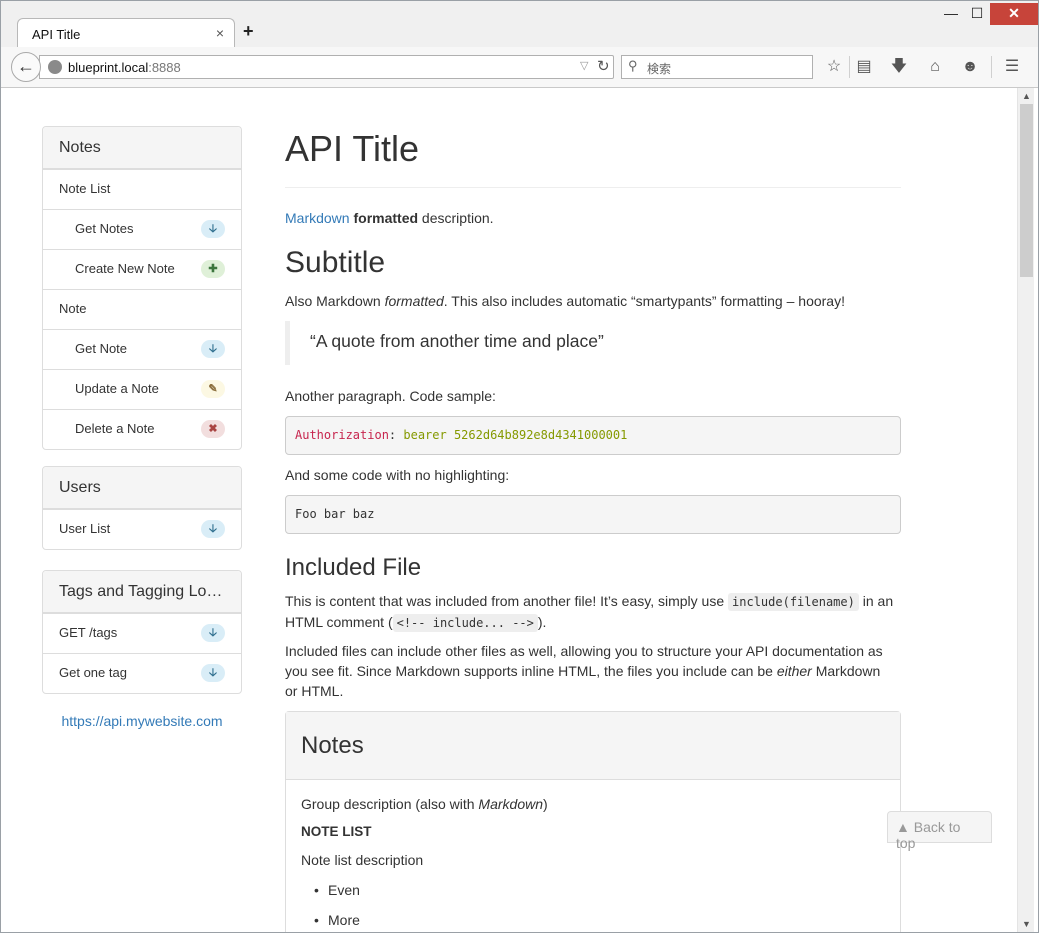 This screenshot has width=1039, height=933. I want to click on title-divider, so click(593, 187).